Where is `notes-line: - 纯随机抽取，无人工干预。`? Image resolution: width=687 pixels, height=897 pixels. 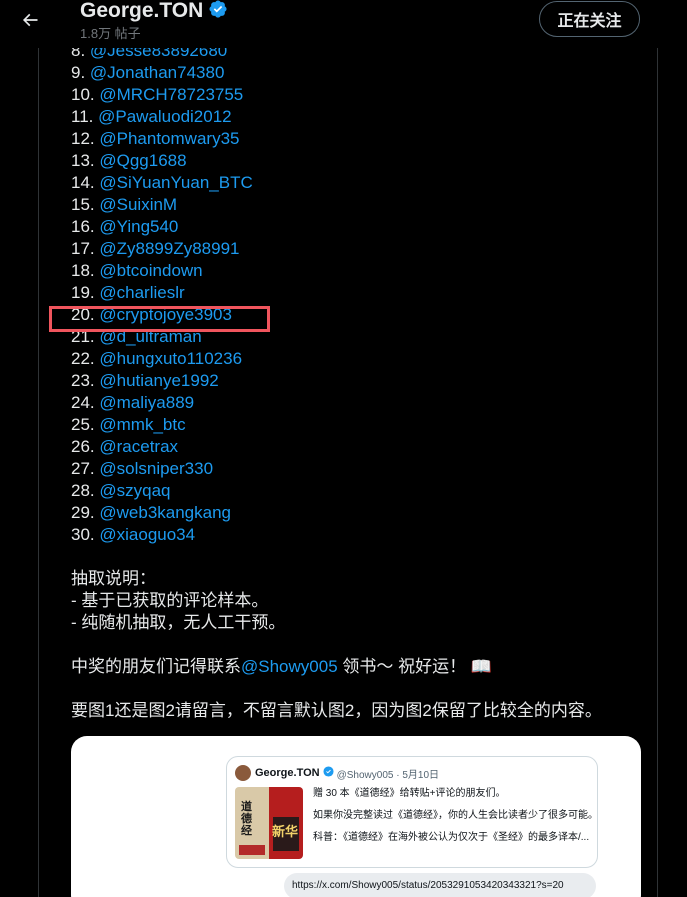 notes-line: - 纯随机抽取，无人工干预。 is located at coordinates (178, 622).